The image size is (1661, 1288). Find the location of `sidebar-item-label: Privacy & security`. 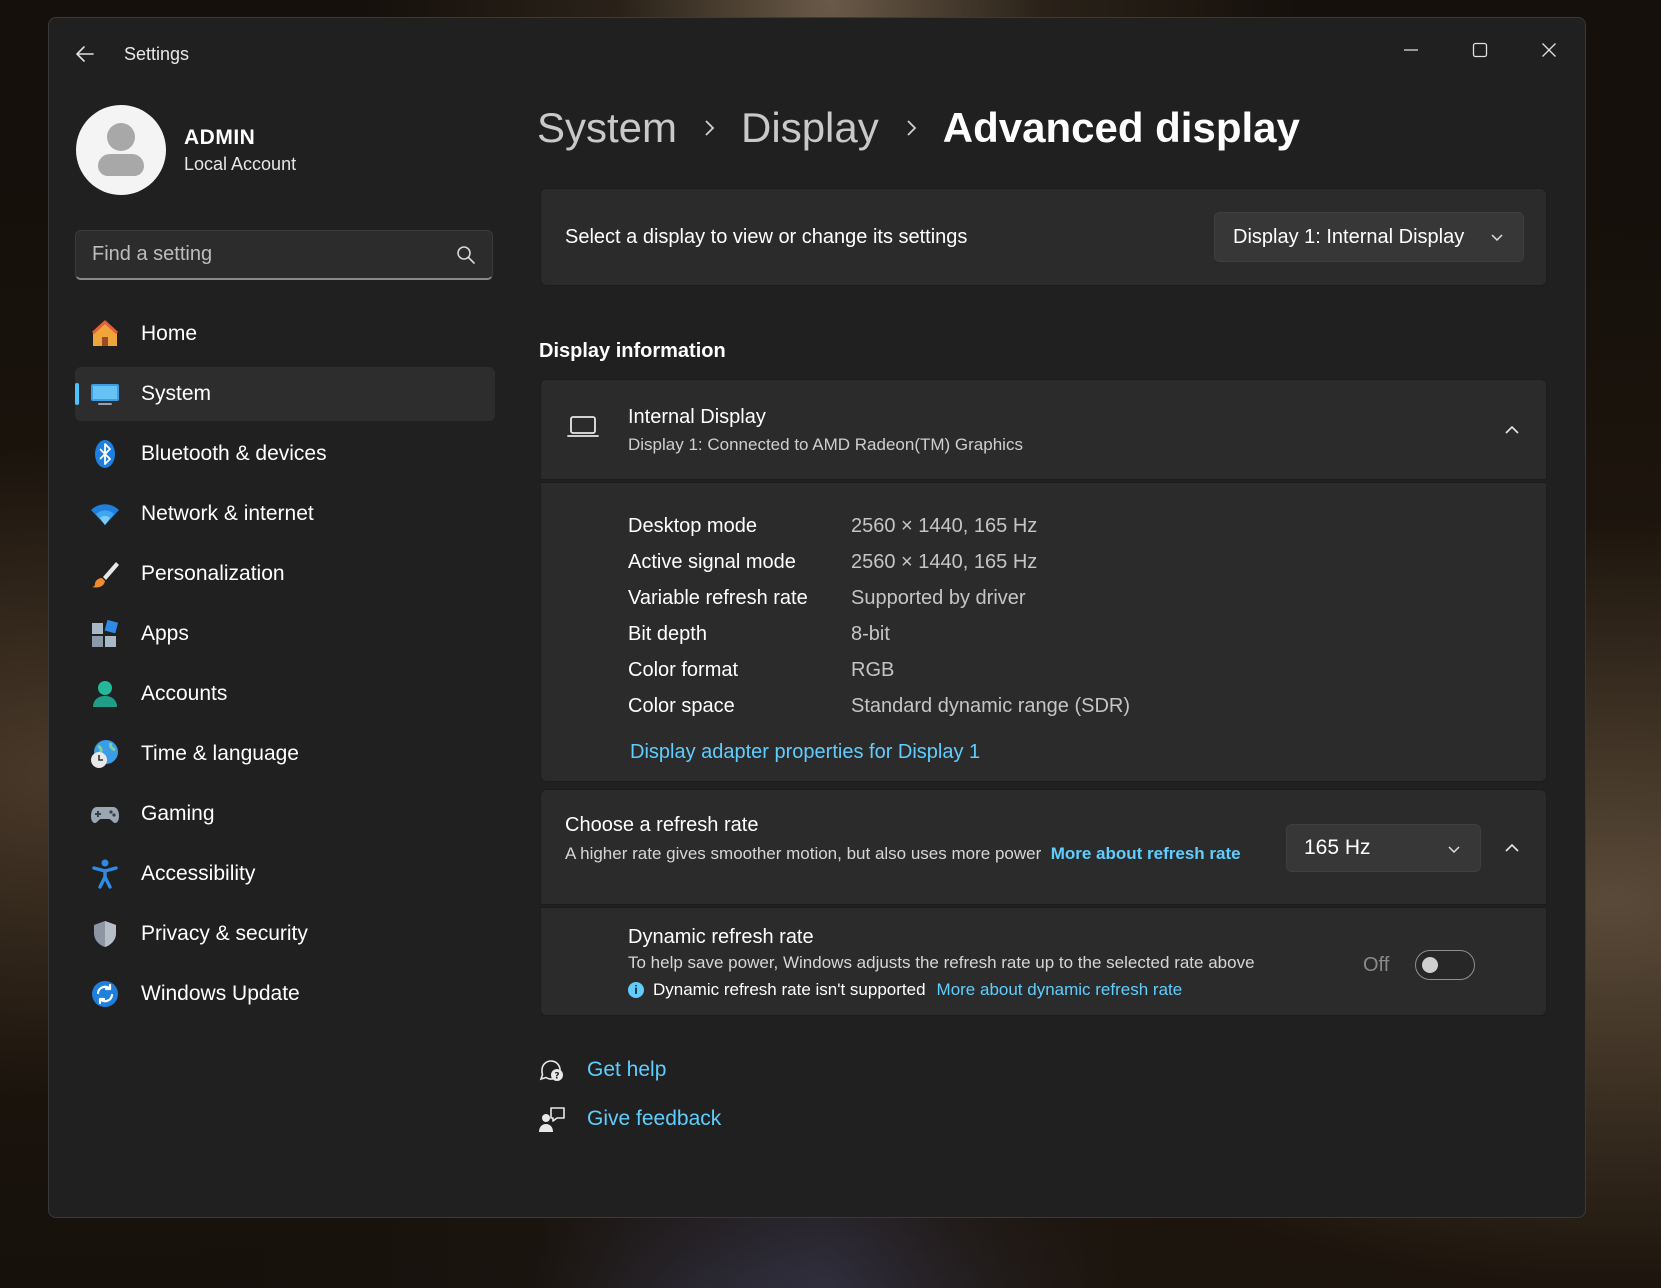

sidebar-item-label: Privacy & security is located at coordinates (224, 933).